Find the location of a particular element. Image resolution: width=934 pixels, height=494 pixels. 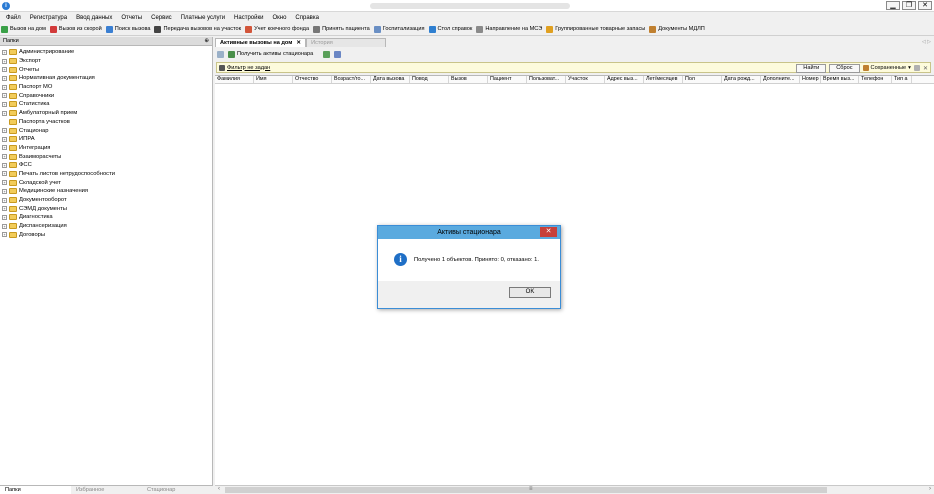

column-header: Тип а is located at coordinates (902, 79).